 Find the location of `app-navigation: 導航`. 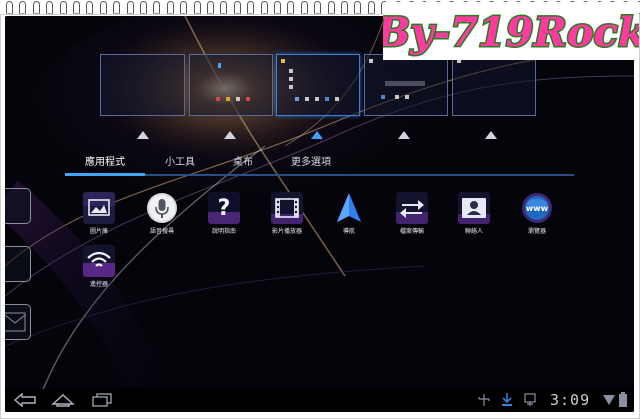

app-navigation: 導航 is located at coordinates (349, 217).